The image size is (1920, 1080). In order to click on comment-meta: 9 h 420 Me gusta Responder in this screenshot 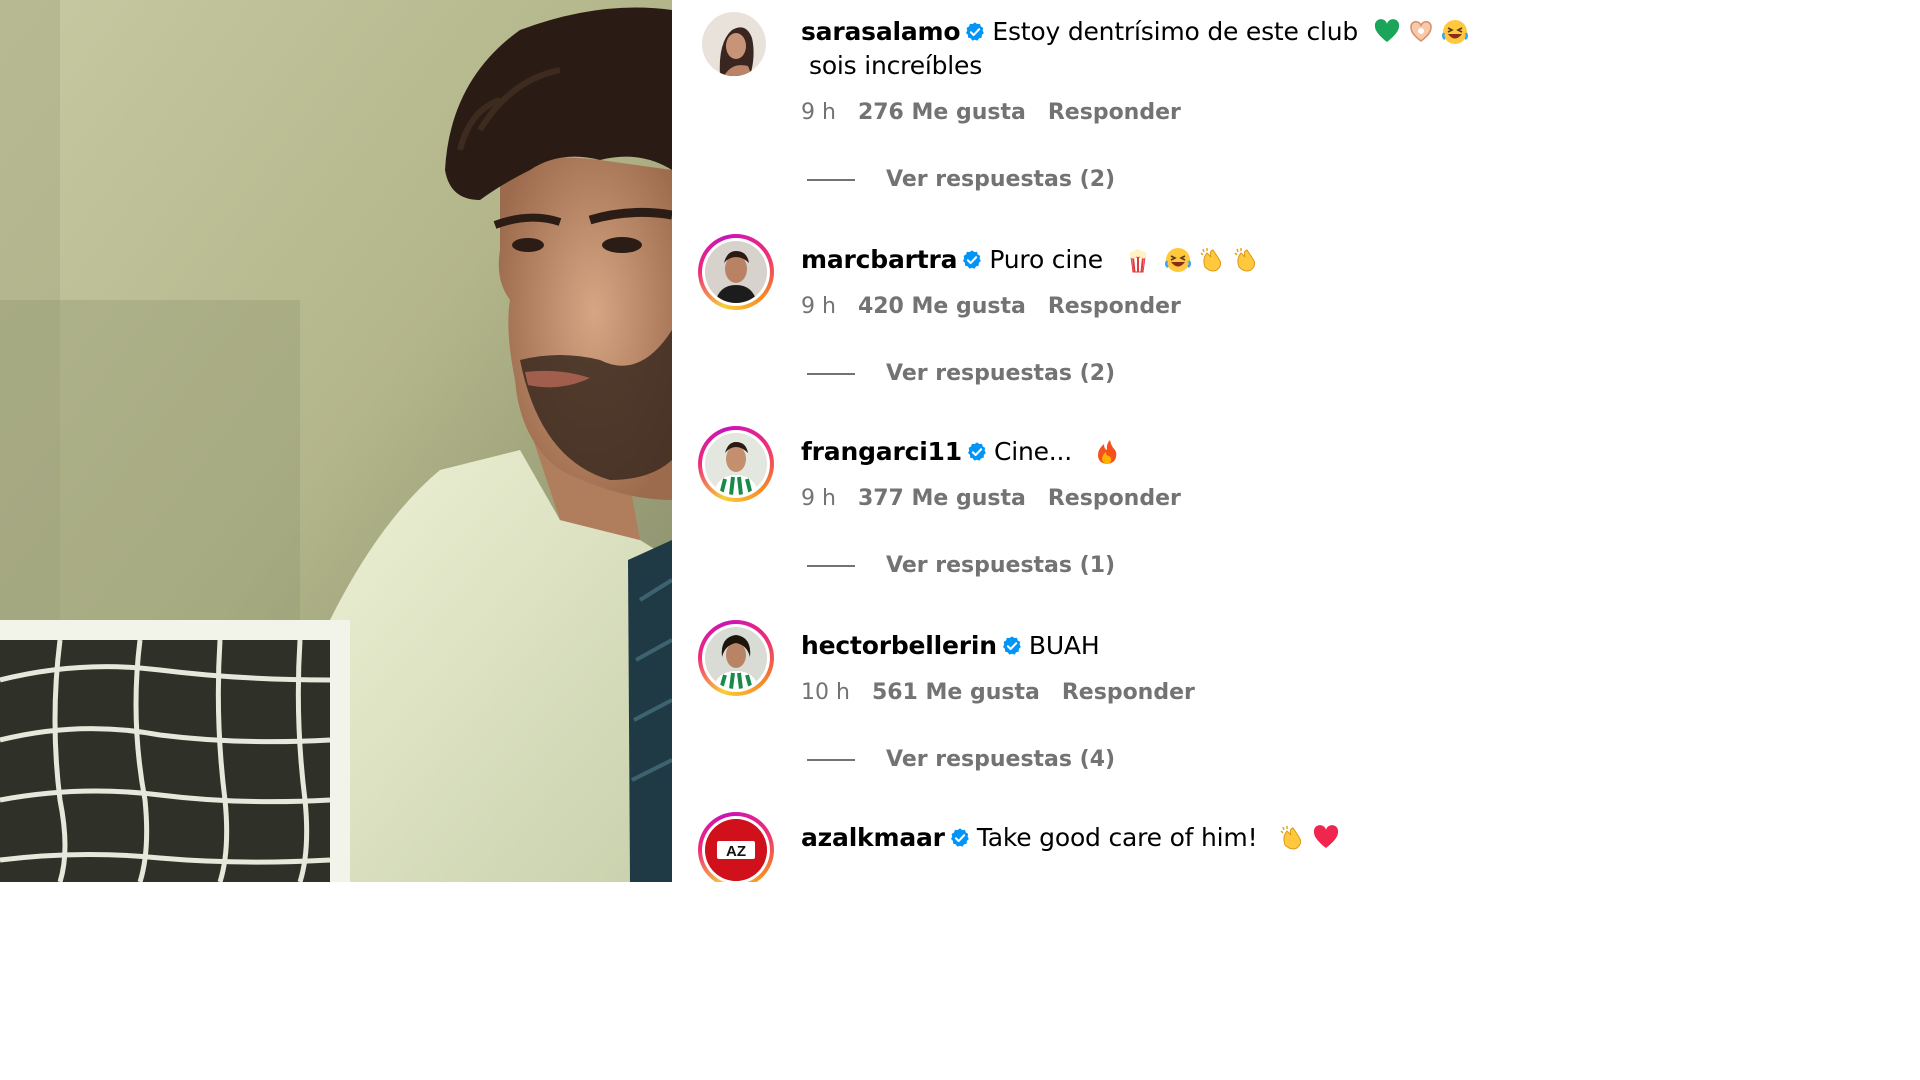, I will do `click(1002, 306)`.